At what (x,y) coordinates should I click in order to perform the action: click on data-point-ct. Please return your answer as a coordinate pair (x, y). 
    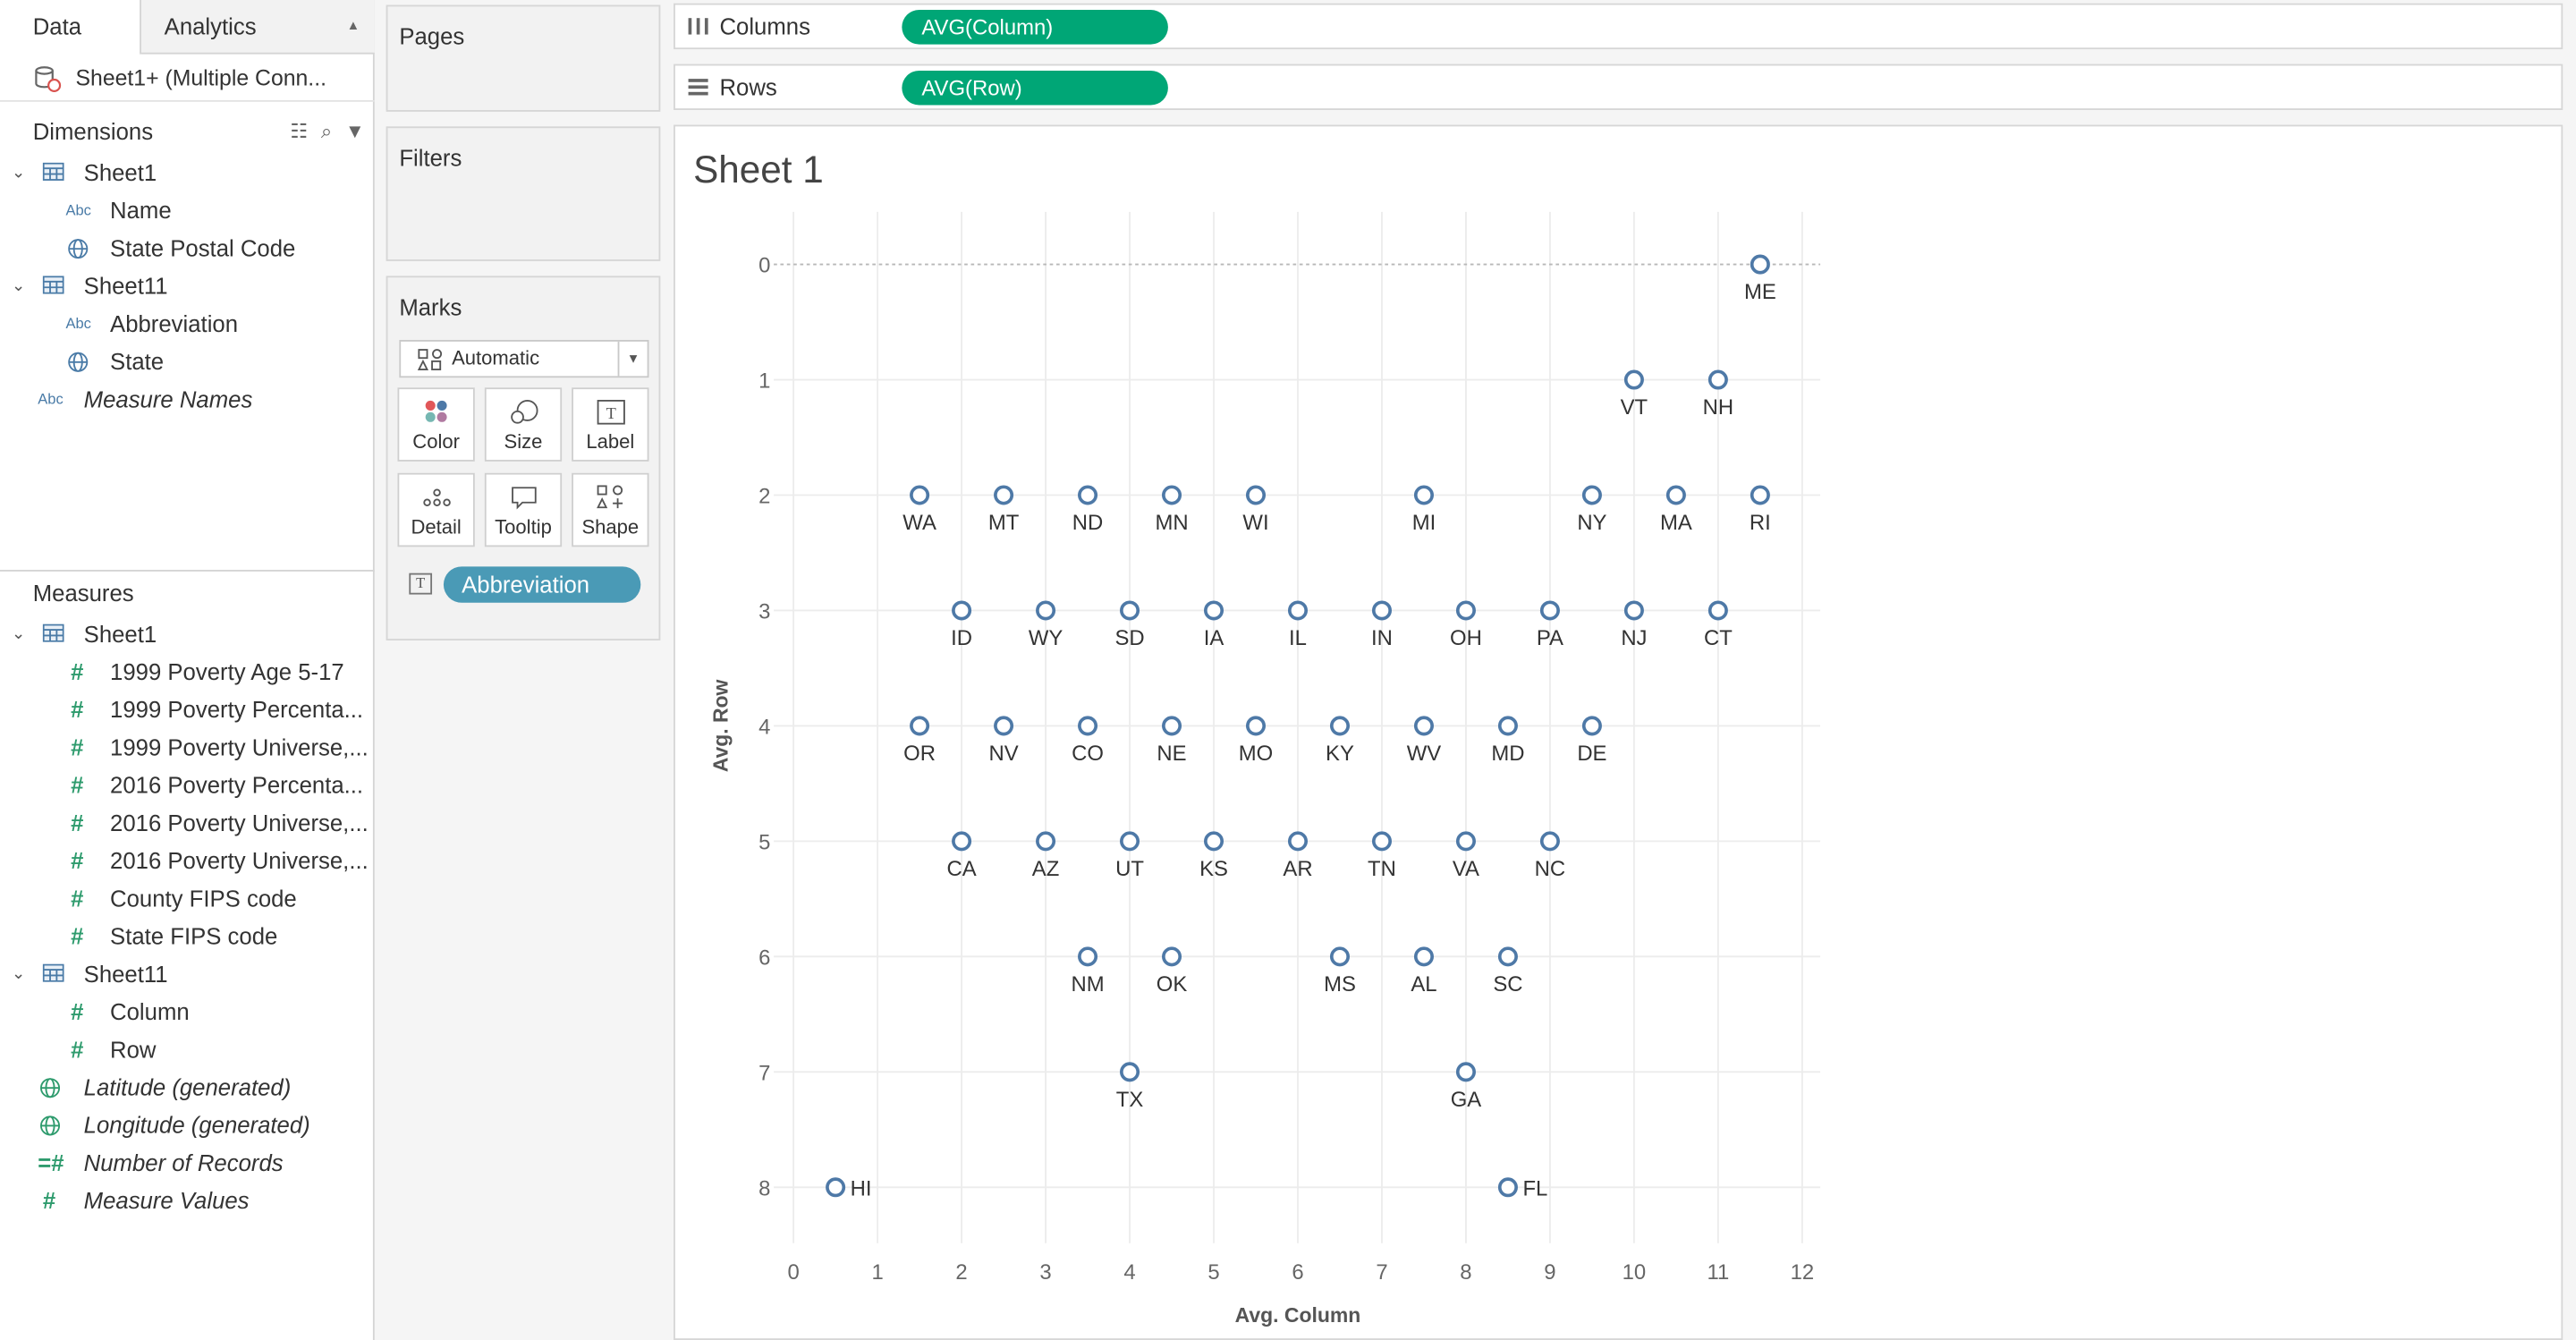
    Looking at the image, I should click on (1717, 610).